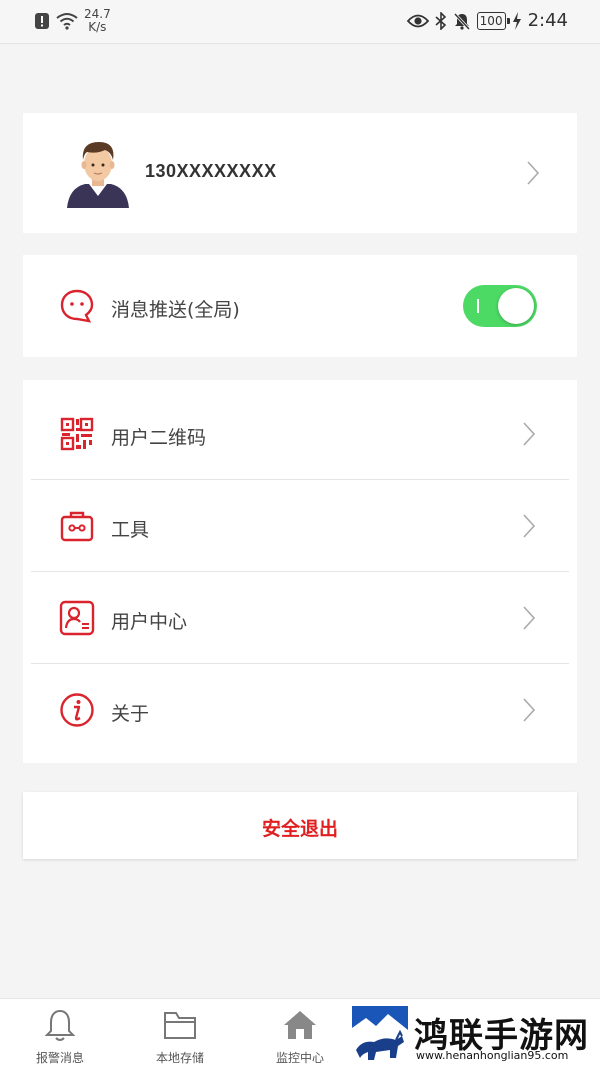 Image resolution: width=600 pixels, height=1067 pixels. I want to click on menu-item-label: 工具, so click(130, 530).